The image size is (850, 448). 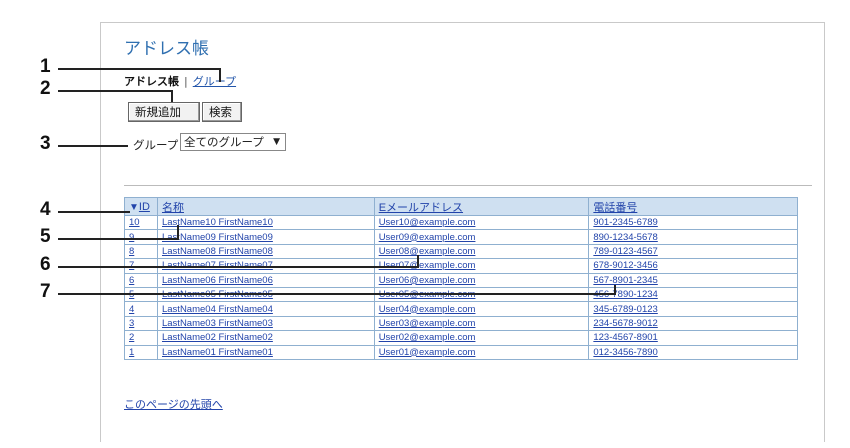 What do you see at coordinates (427, 237) in the screenshot?
I see `email-link: User09@example.com` at bounding box center [427, 237].